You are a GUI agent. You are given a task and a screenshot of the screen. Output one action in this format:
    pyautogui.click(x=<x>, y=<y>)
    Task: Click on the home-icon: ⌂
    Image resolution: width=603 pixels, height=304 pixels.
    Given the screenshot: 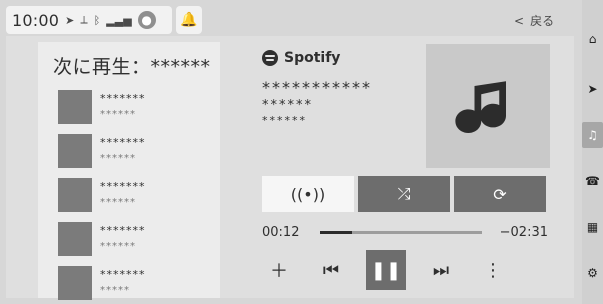 What is the action you would take?
    pyautogui.click(x=592, y=39)
    